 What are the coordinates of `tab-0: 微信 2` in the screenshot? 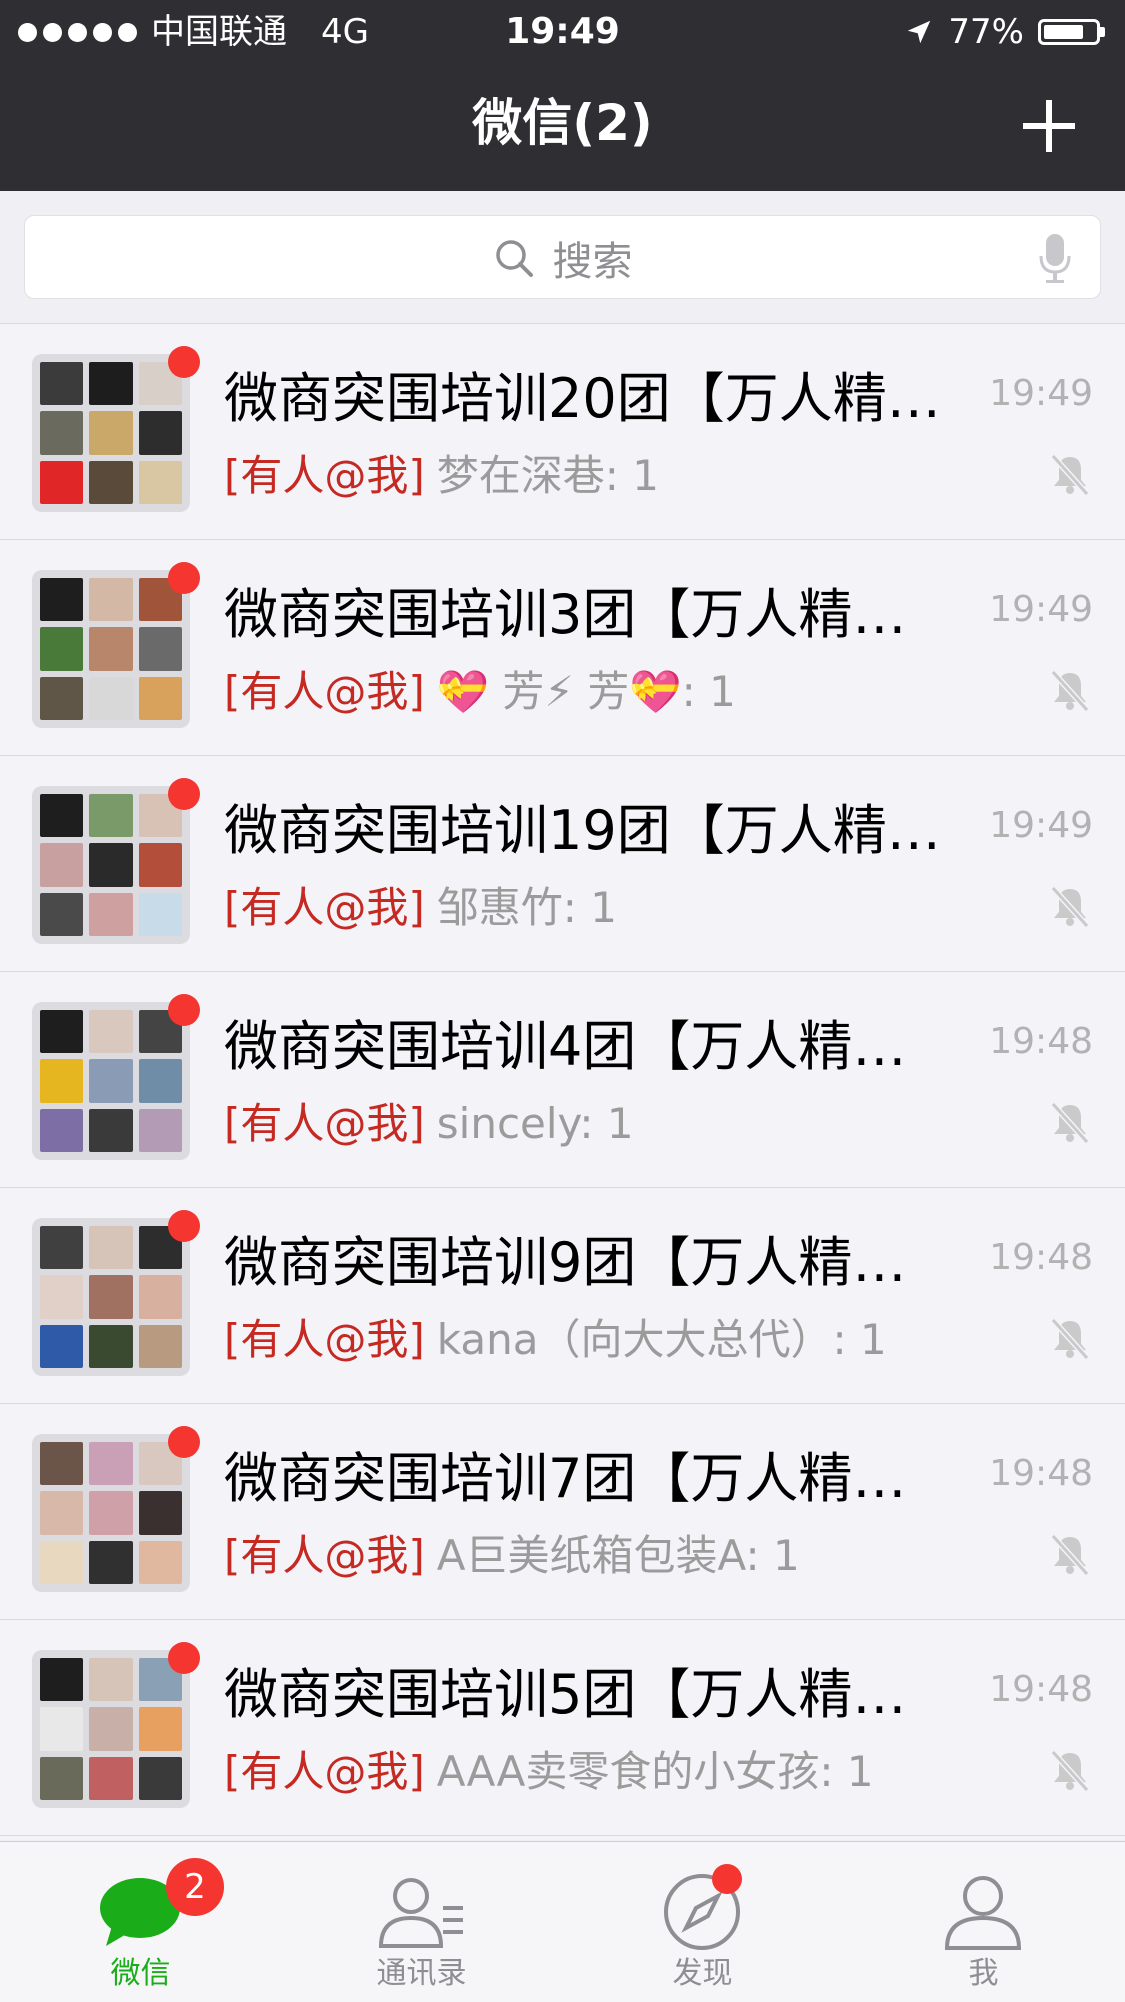 It's located at (140, 1922).